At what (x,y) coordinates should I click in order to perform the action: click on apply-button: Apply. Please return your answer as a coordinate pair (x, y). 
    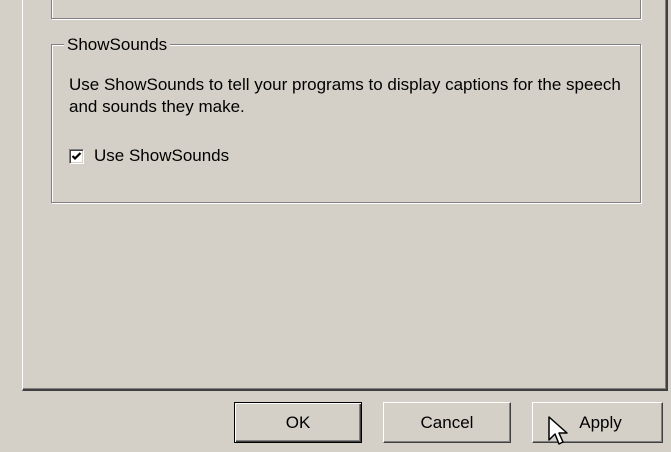
    Looking at the image, I should click on (597, 422).